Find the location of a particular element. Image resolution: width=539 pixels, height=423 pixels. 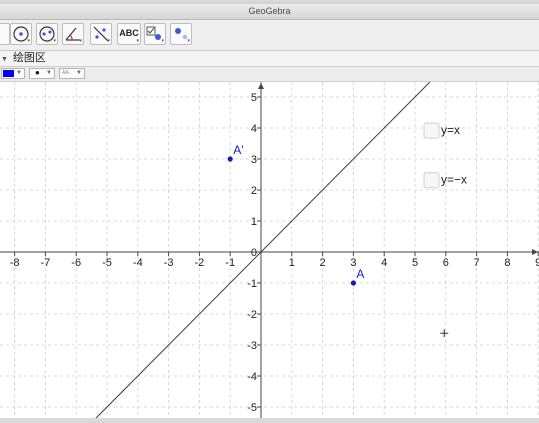

checkbox-tool: ▾ is located at coordinates (155, 34).